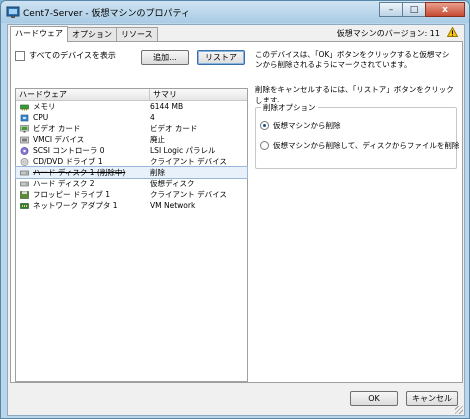  I want to click on removal-options-title: 削除オプション, so click(289, 107).